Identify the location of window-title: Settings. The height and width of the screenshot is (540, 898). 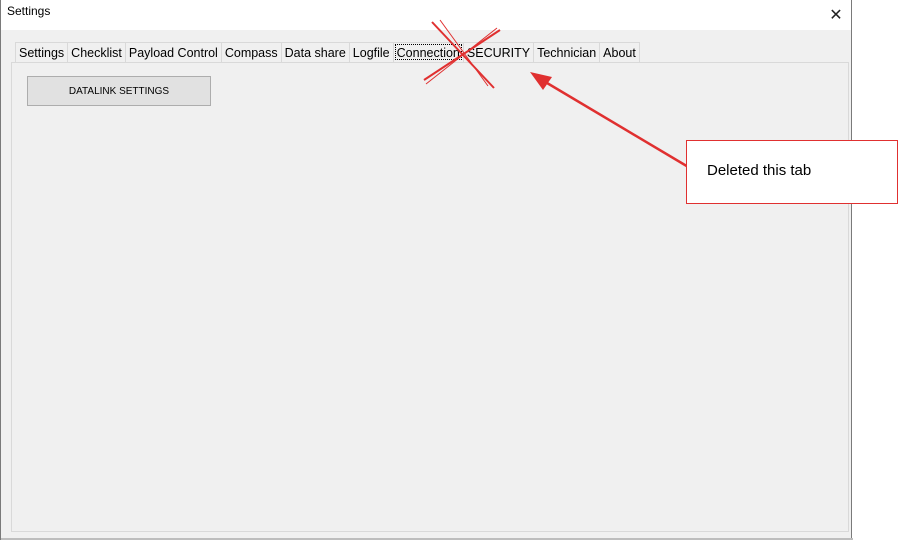
(29, 11).